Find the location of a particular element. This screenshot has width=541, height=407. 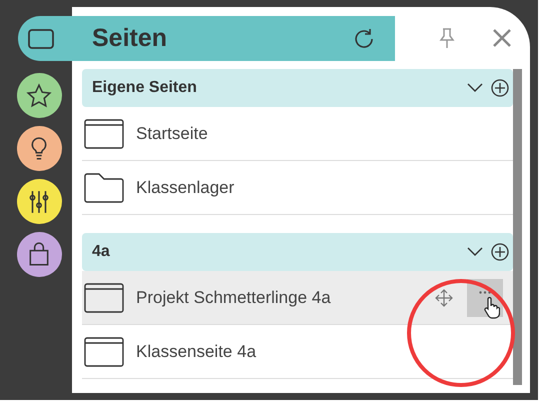

star-icon is located at coordinates (39, 95).